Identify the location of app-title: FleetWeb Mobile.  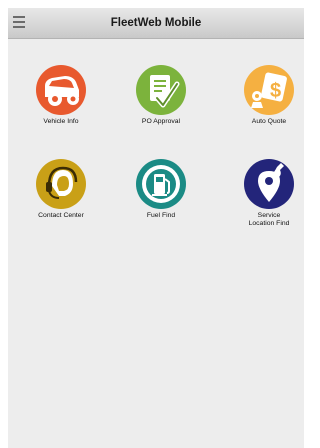
(156, 23).